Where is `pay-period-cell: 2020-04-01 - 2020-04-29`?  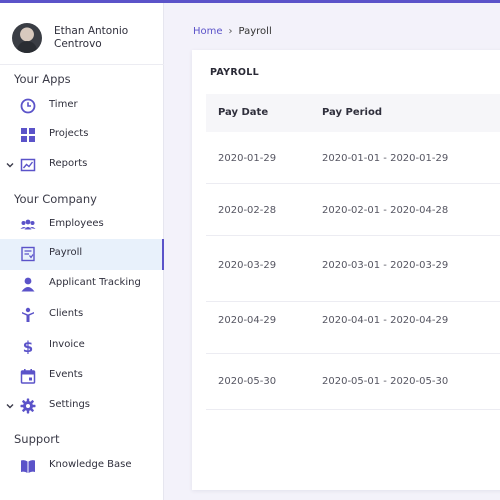
pay-period-cell: 2020-04-01 - 2020-04-29 is located at coordinates (385, 320).